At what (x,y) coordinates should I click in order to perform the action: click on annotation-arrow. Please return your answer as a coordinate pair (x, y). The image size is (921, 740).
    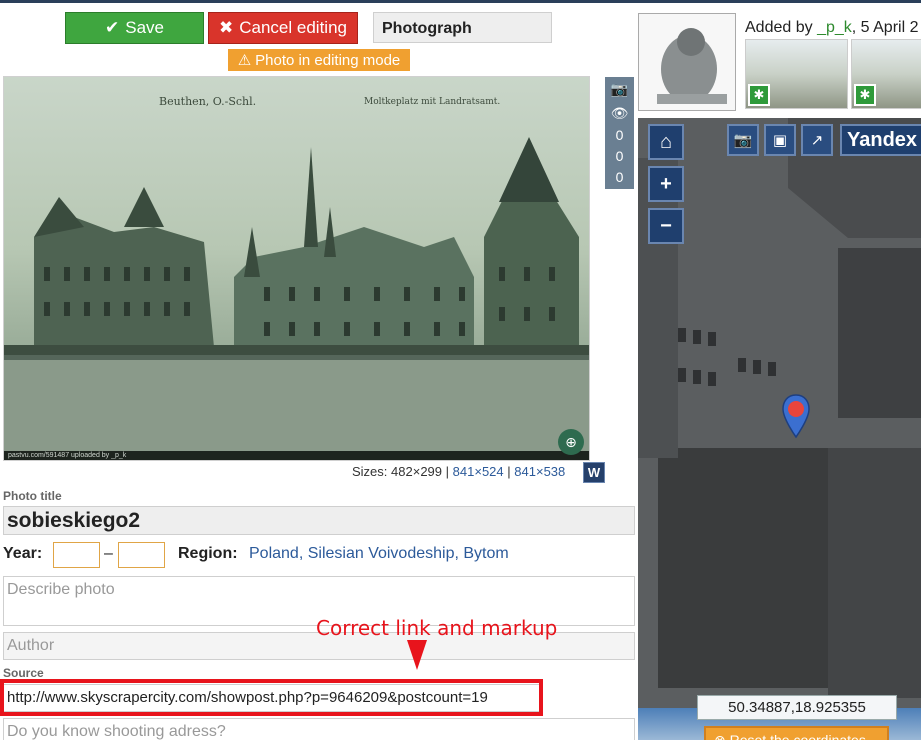
    Looking at the image, I should click on (417, 655).